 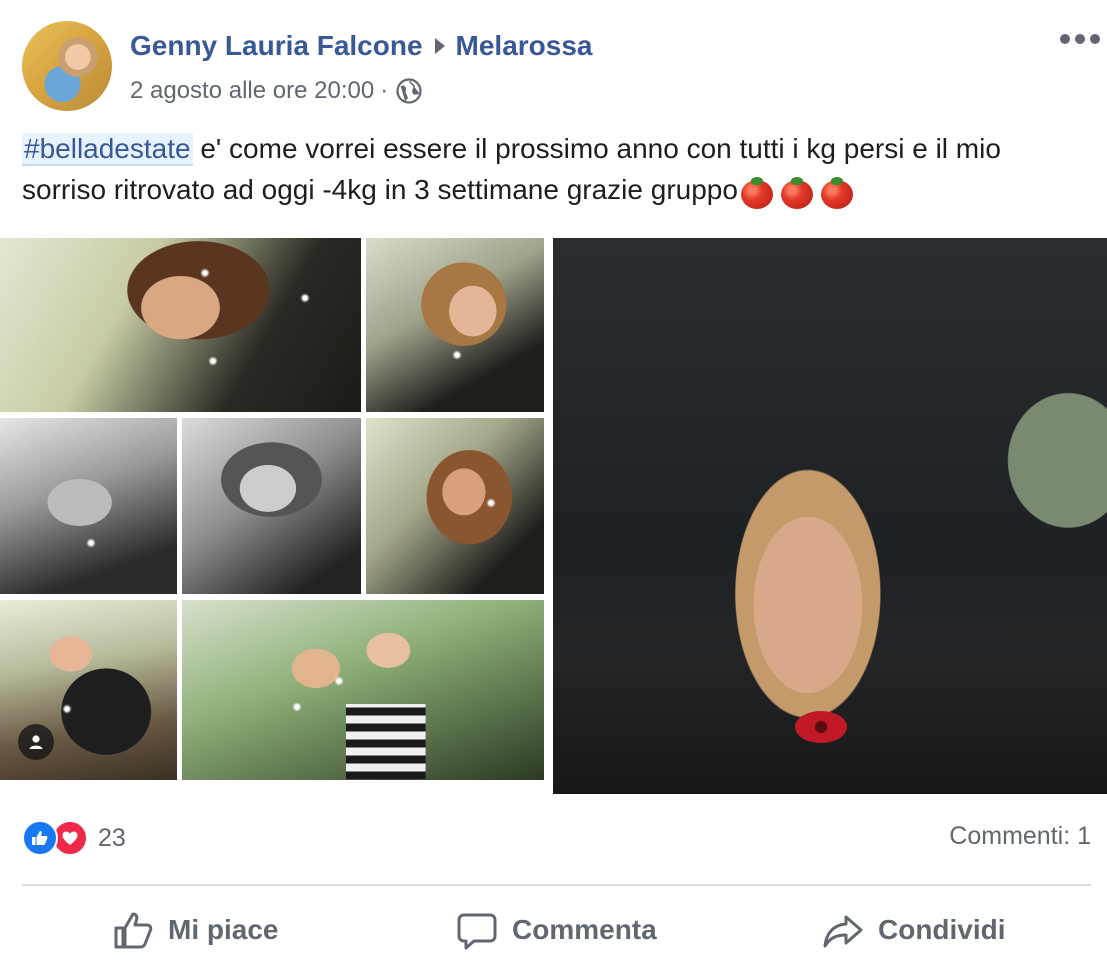 What do you see at coordinates (67, 66) in the screenshot?
I see `avatar` at bounding box center [67, 66].